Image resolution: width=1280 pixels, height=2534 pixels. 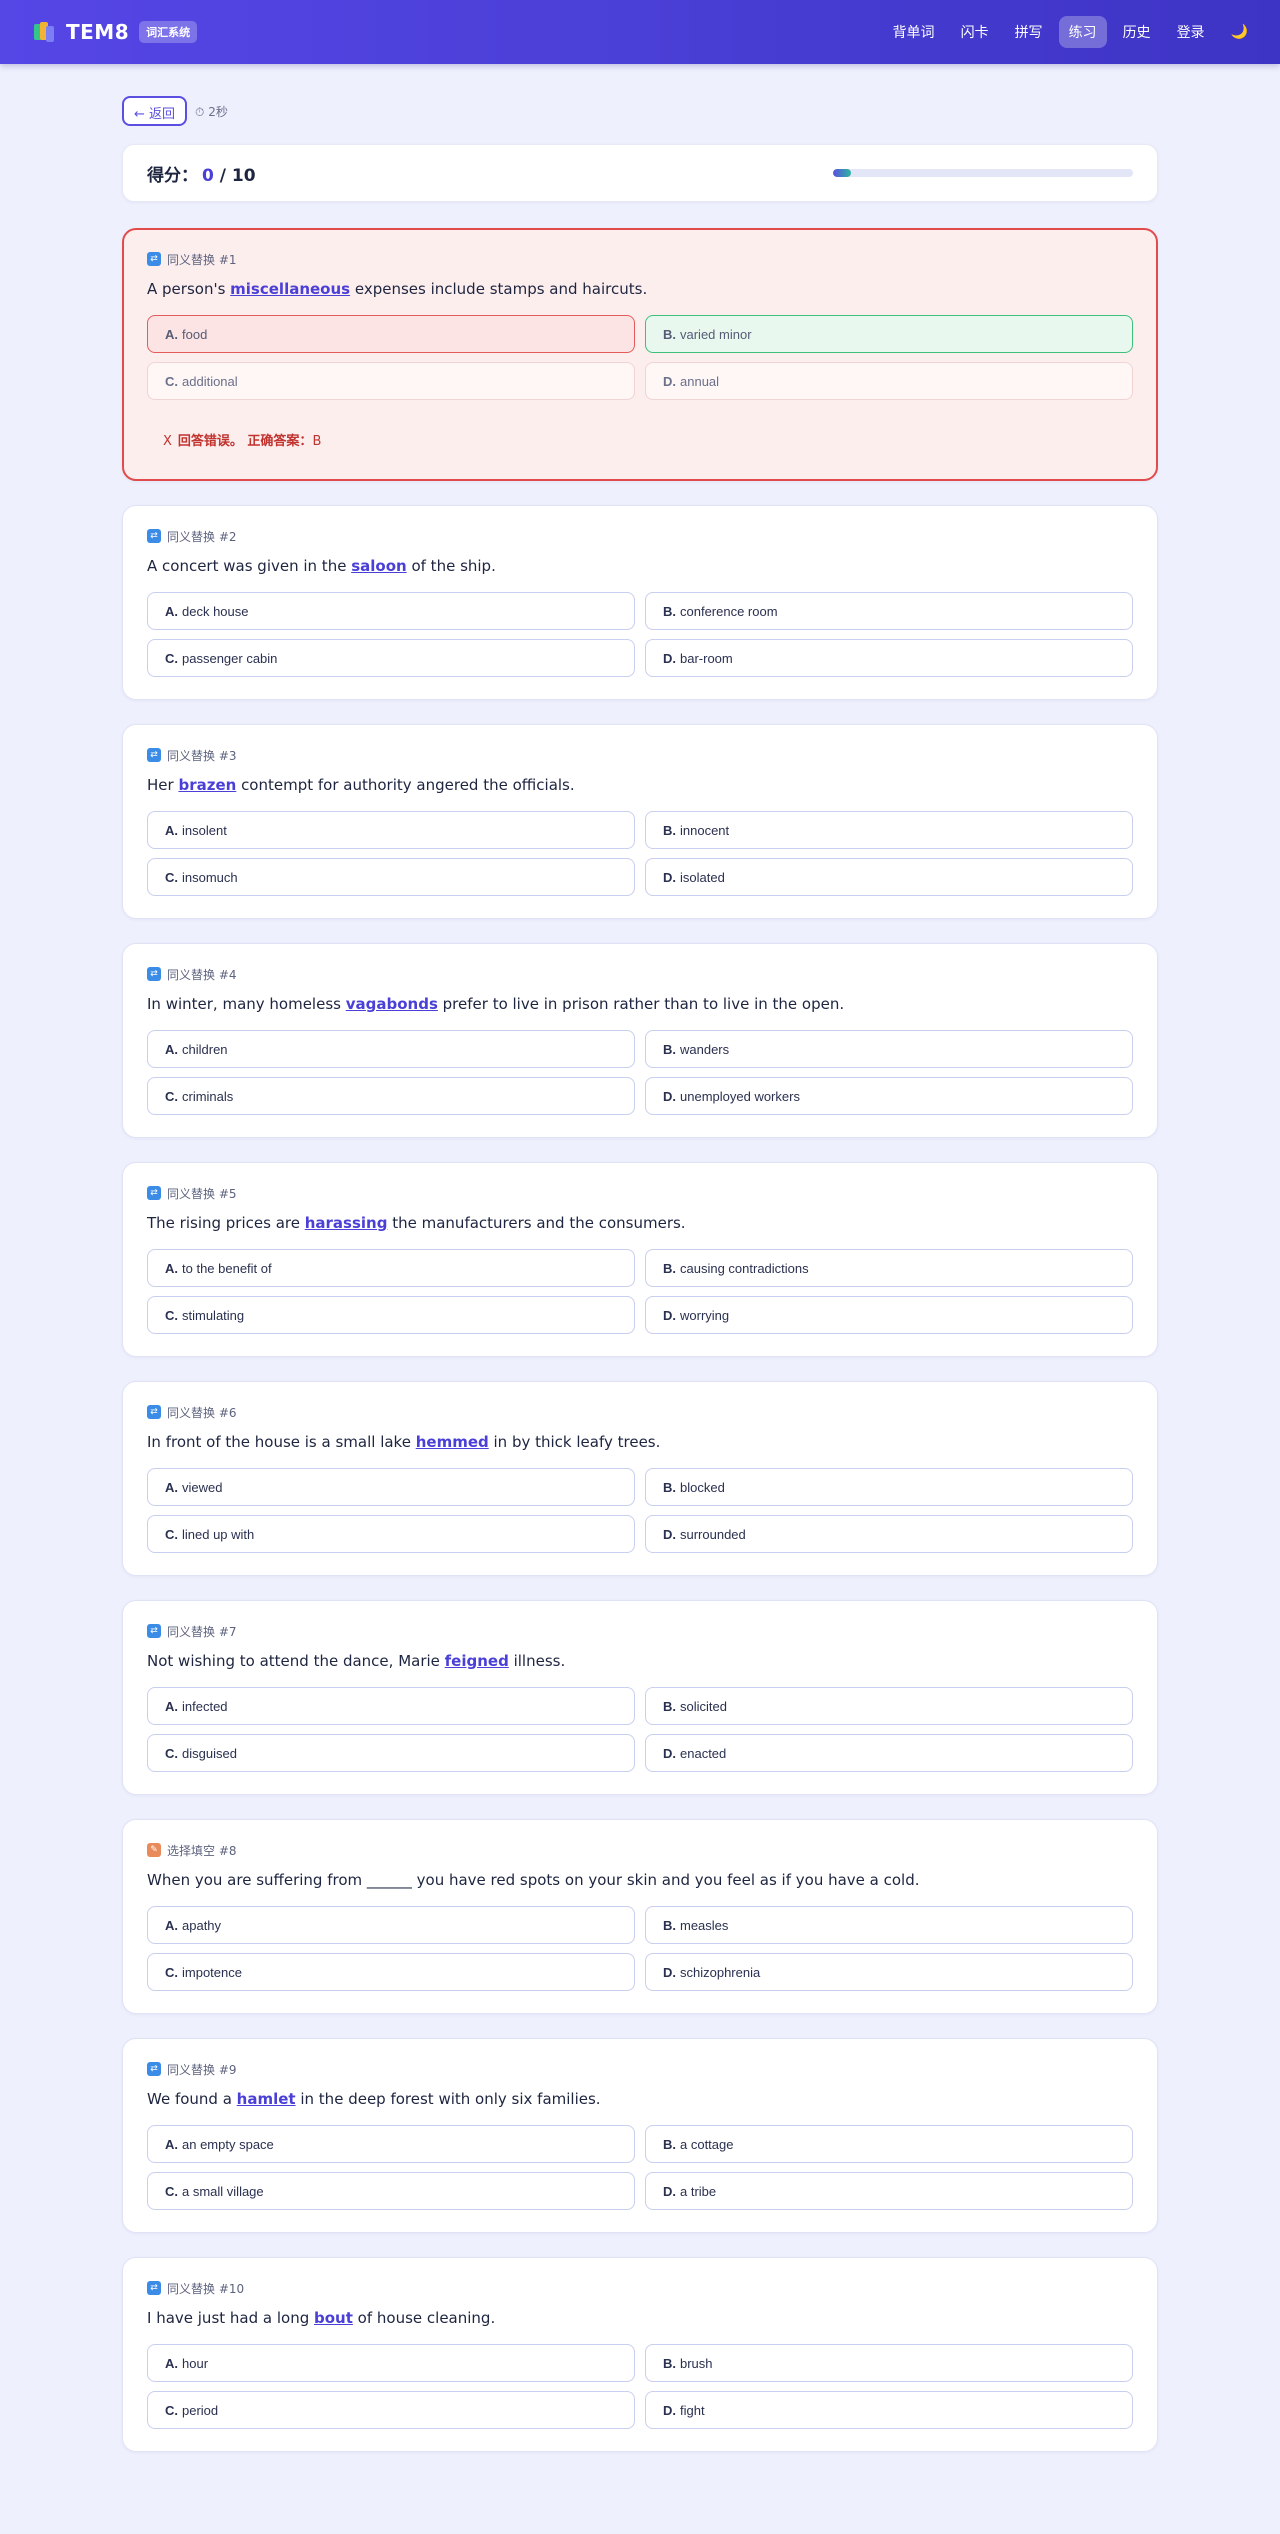 I want to click on question-type: ⇄ 同义替换 #4, so click(x=640, y=974).